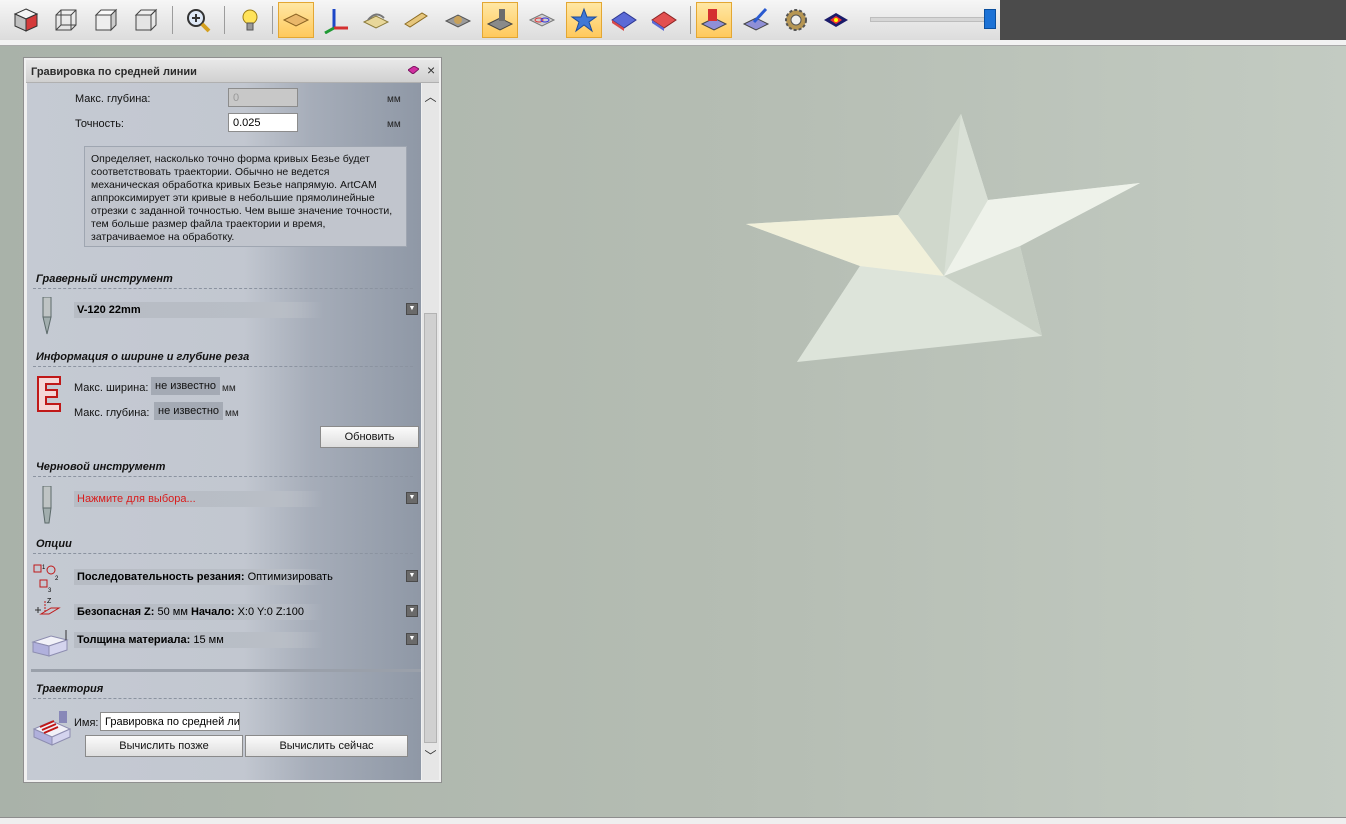 Image resolution: width=1346 pixels, height=824 pixels. What do you see at coordinates (66, 20) in the screenshot?
I see `wireframe-cube-icon` at bounding box center [66, 20].